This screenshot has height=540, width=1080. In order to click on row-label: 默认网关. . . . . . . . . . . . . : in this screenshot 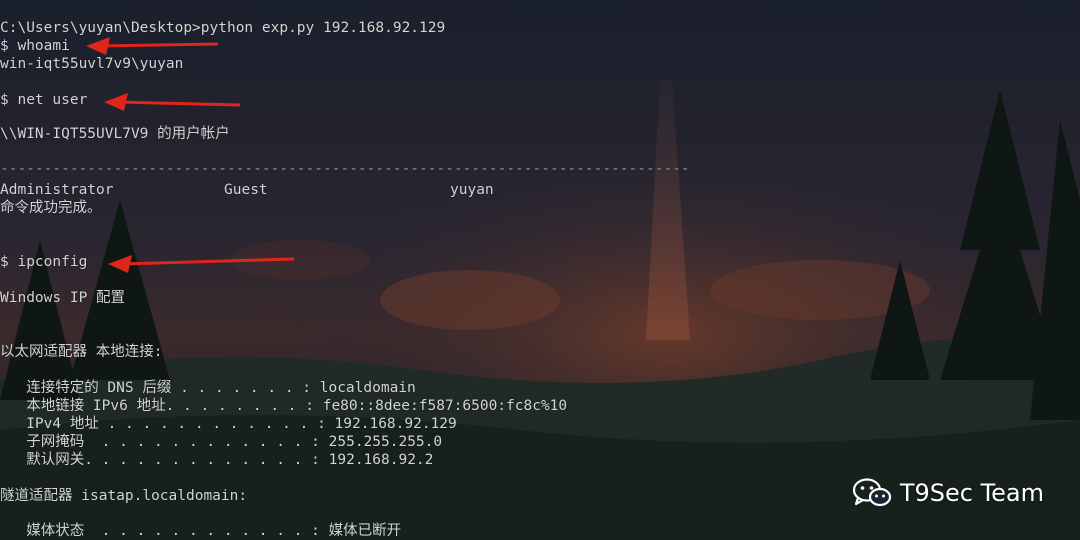, I will do `click(160, 460)`.